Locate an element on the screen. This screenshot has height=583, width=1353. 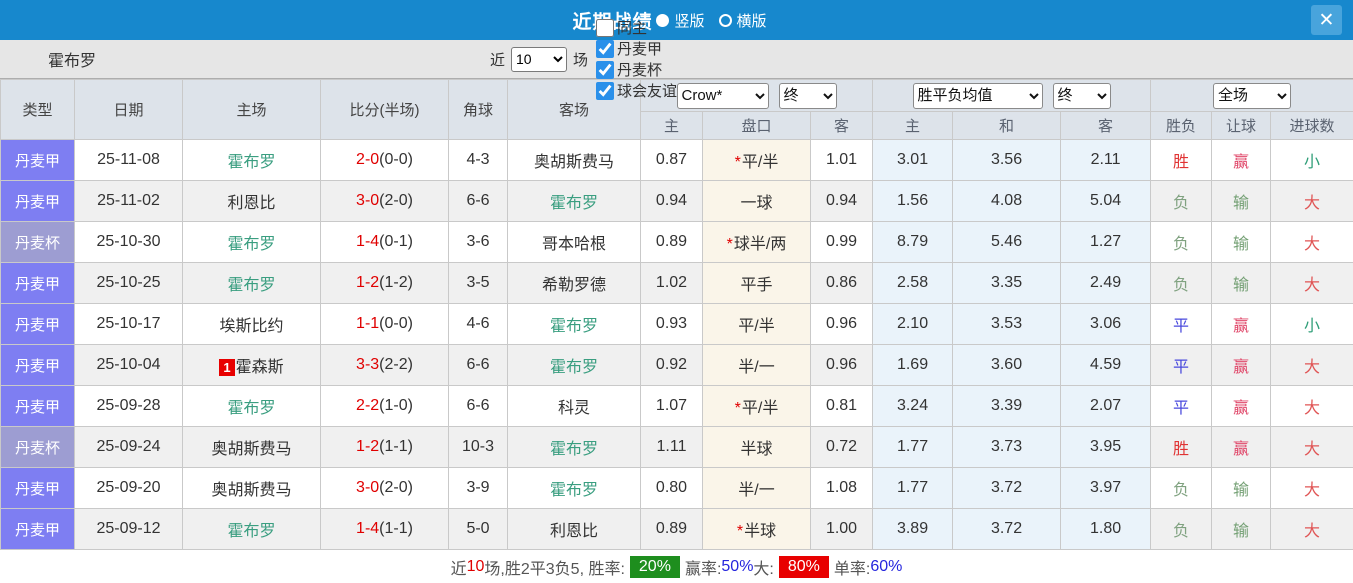
handicap-line: 球半/两 is located at coordinates (760, 244).